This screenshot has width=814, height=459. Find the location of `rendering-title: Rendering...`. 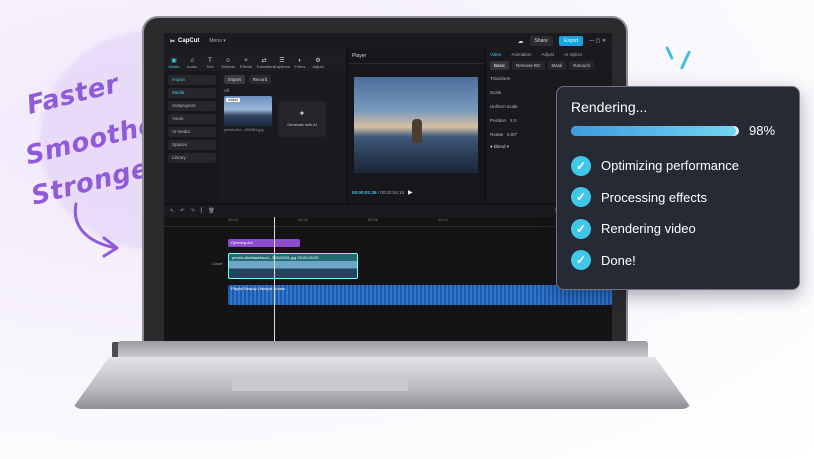

rendering-title: Rendering... is located at coordinates (609, 107).